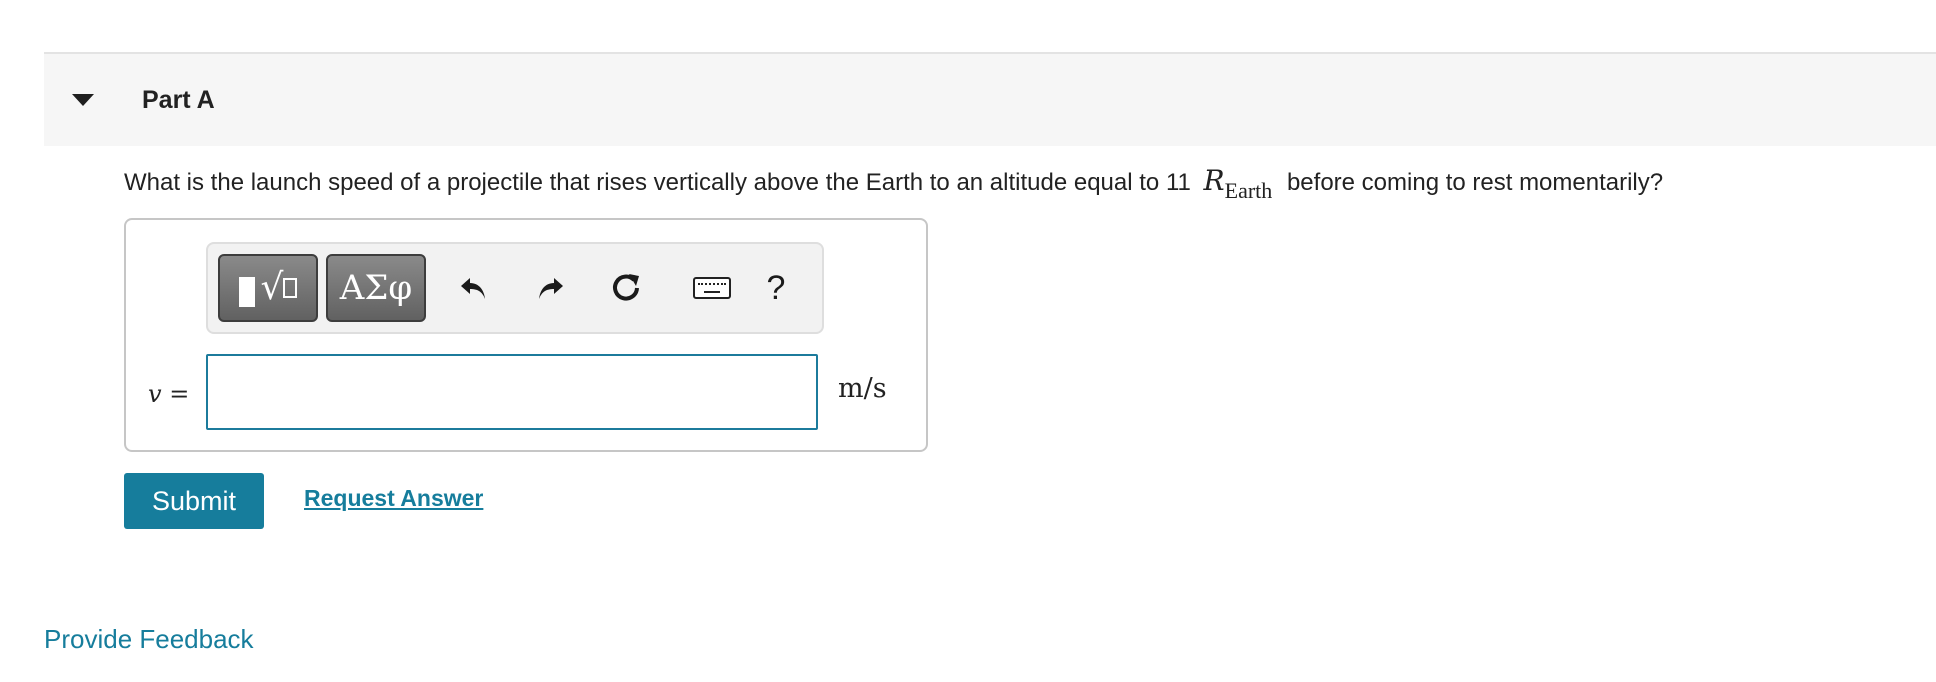 Image resolution: width=1936 pixels, height=682 pixels. Describe the element at coordinates (1214, 180) in the screenshot. I see `math-symbol: R` at that location.